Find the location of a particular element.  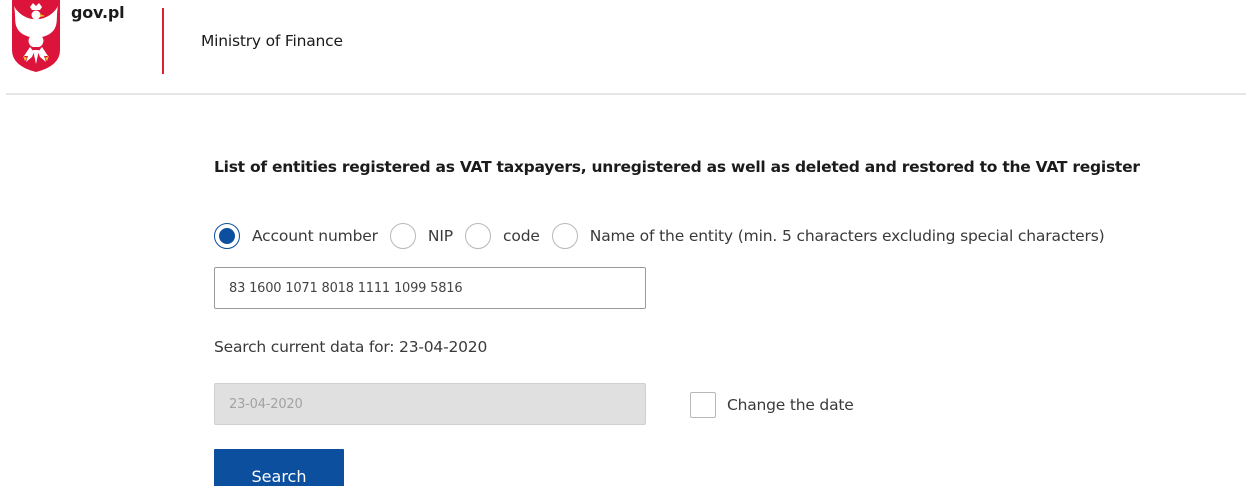

radio-nip: NIP is located at coordinates (427, 236).